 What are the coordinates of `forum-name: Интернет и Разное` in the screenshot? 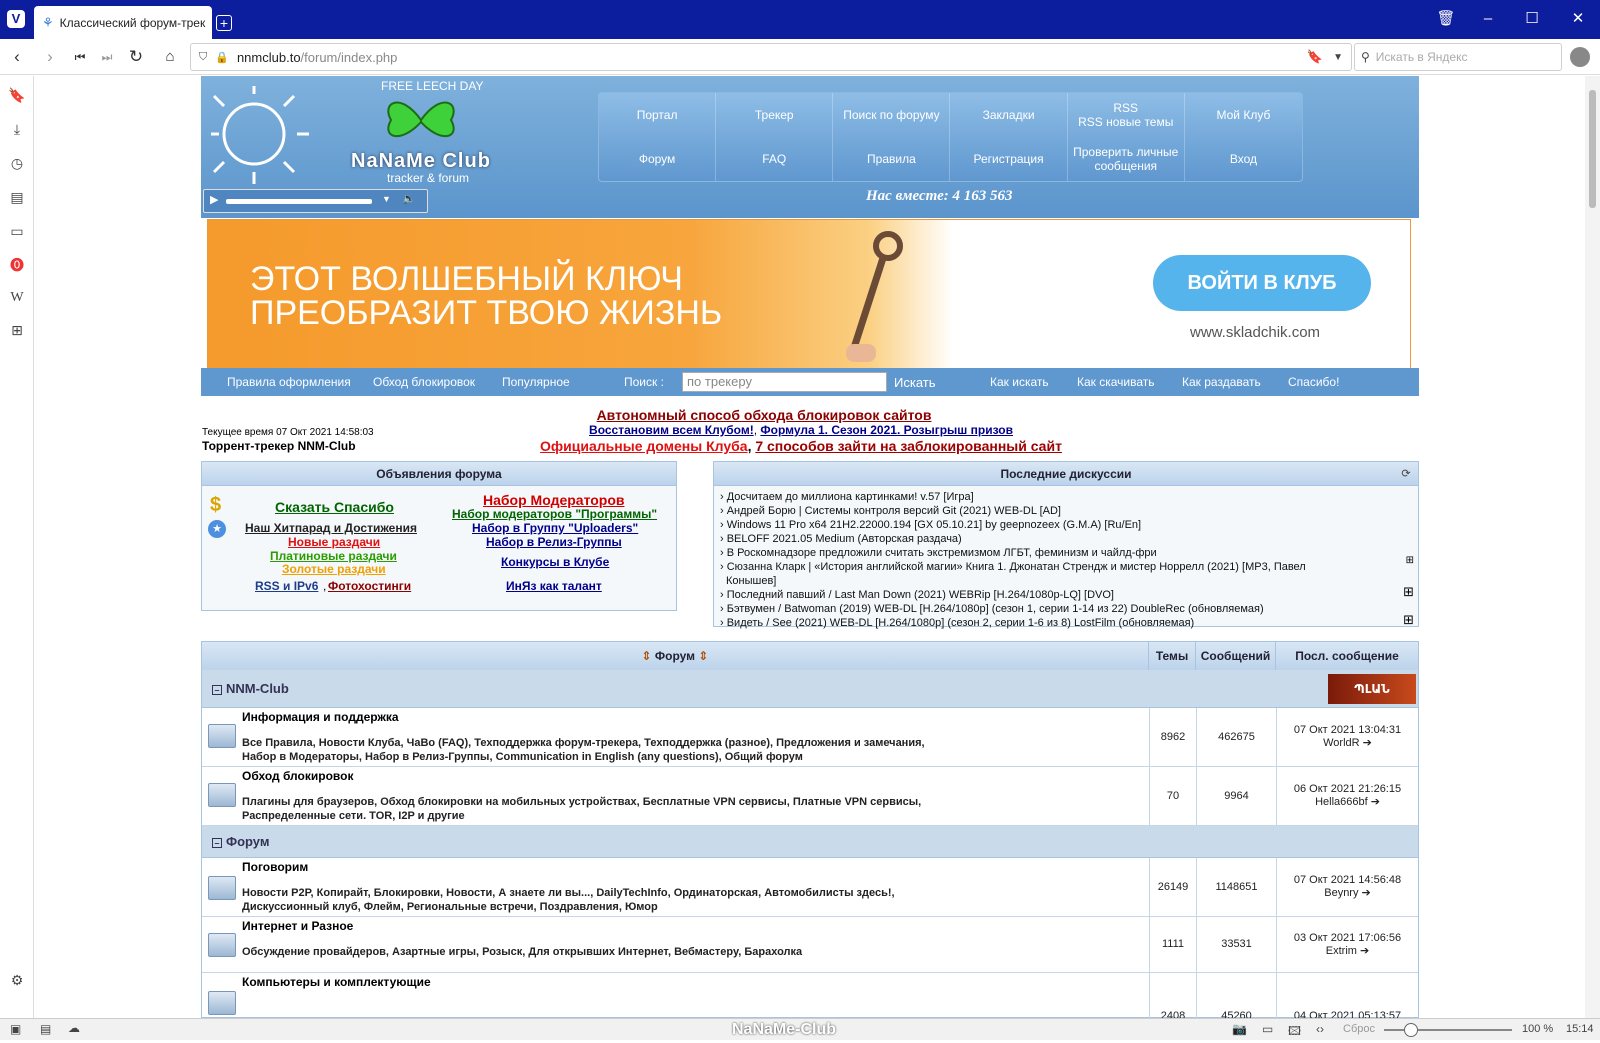 It's located at (297, 926).